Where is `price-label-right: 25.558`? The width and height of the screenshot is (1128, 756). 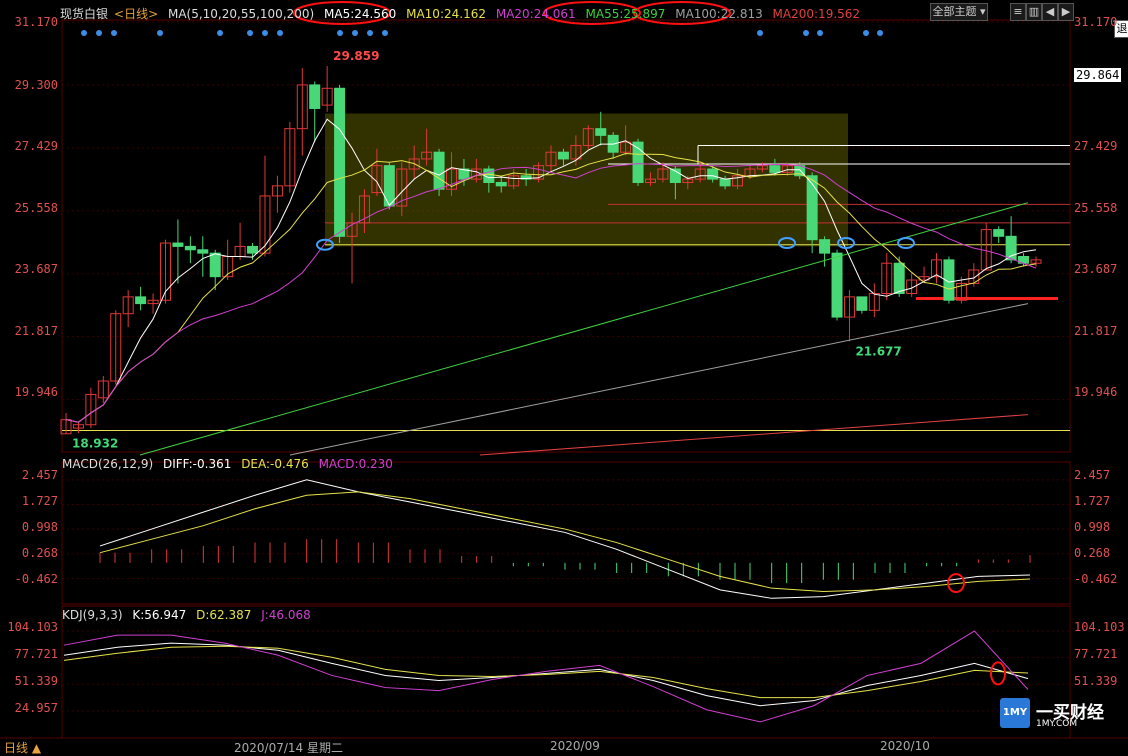 price-label-right: 25.558 is located at coordinates (1096, 208).